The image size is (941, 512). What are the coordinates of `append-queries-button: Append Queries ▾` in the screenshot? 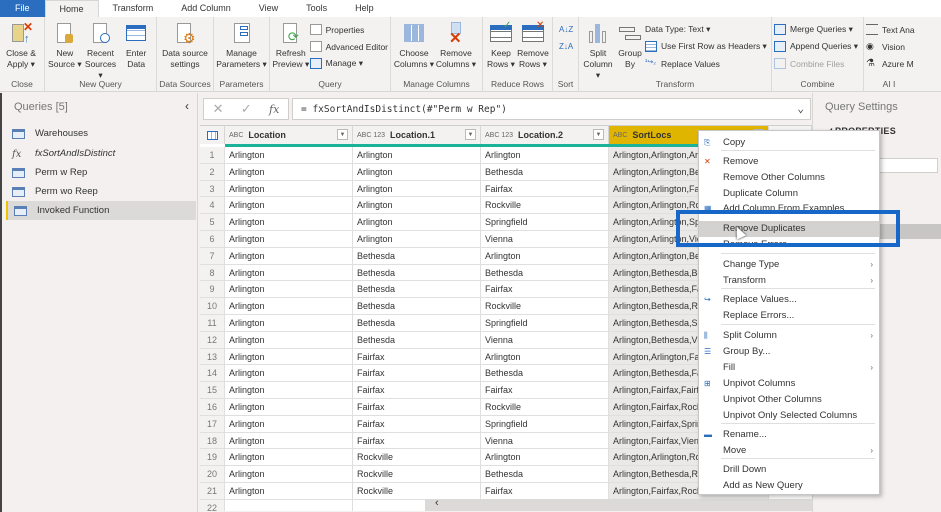 It's located at (816, 46).